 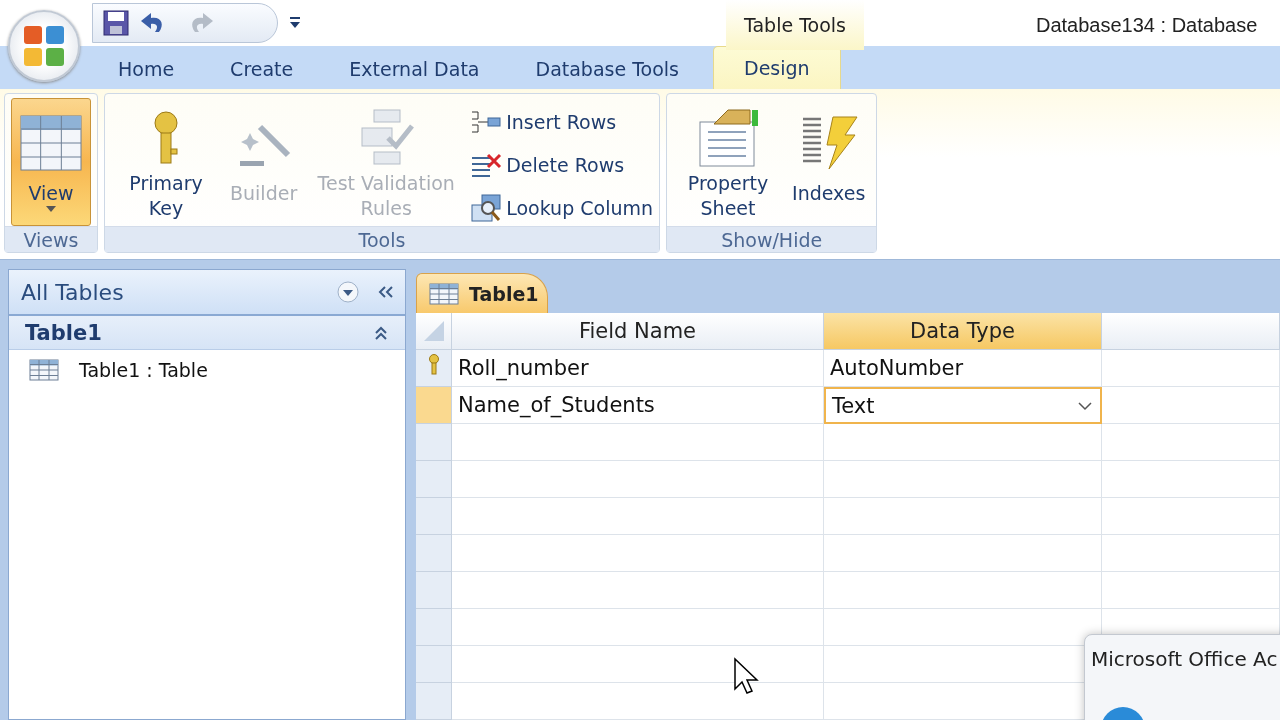 I want to click on ribbon-button: Primary Key, so click(x=166, y=162).